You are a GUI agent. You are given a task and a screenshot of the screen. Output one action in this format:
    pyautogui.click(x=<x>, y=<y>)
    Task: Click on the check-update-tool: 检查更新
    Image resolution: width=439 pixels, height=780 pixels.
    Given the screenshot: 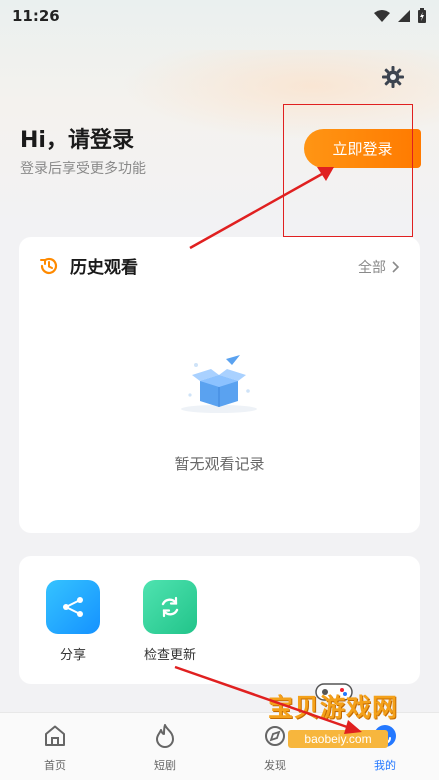 What is the action you would take?
    pyautogui.click(x=170, y=621)
    